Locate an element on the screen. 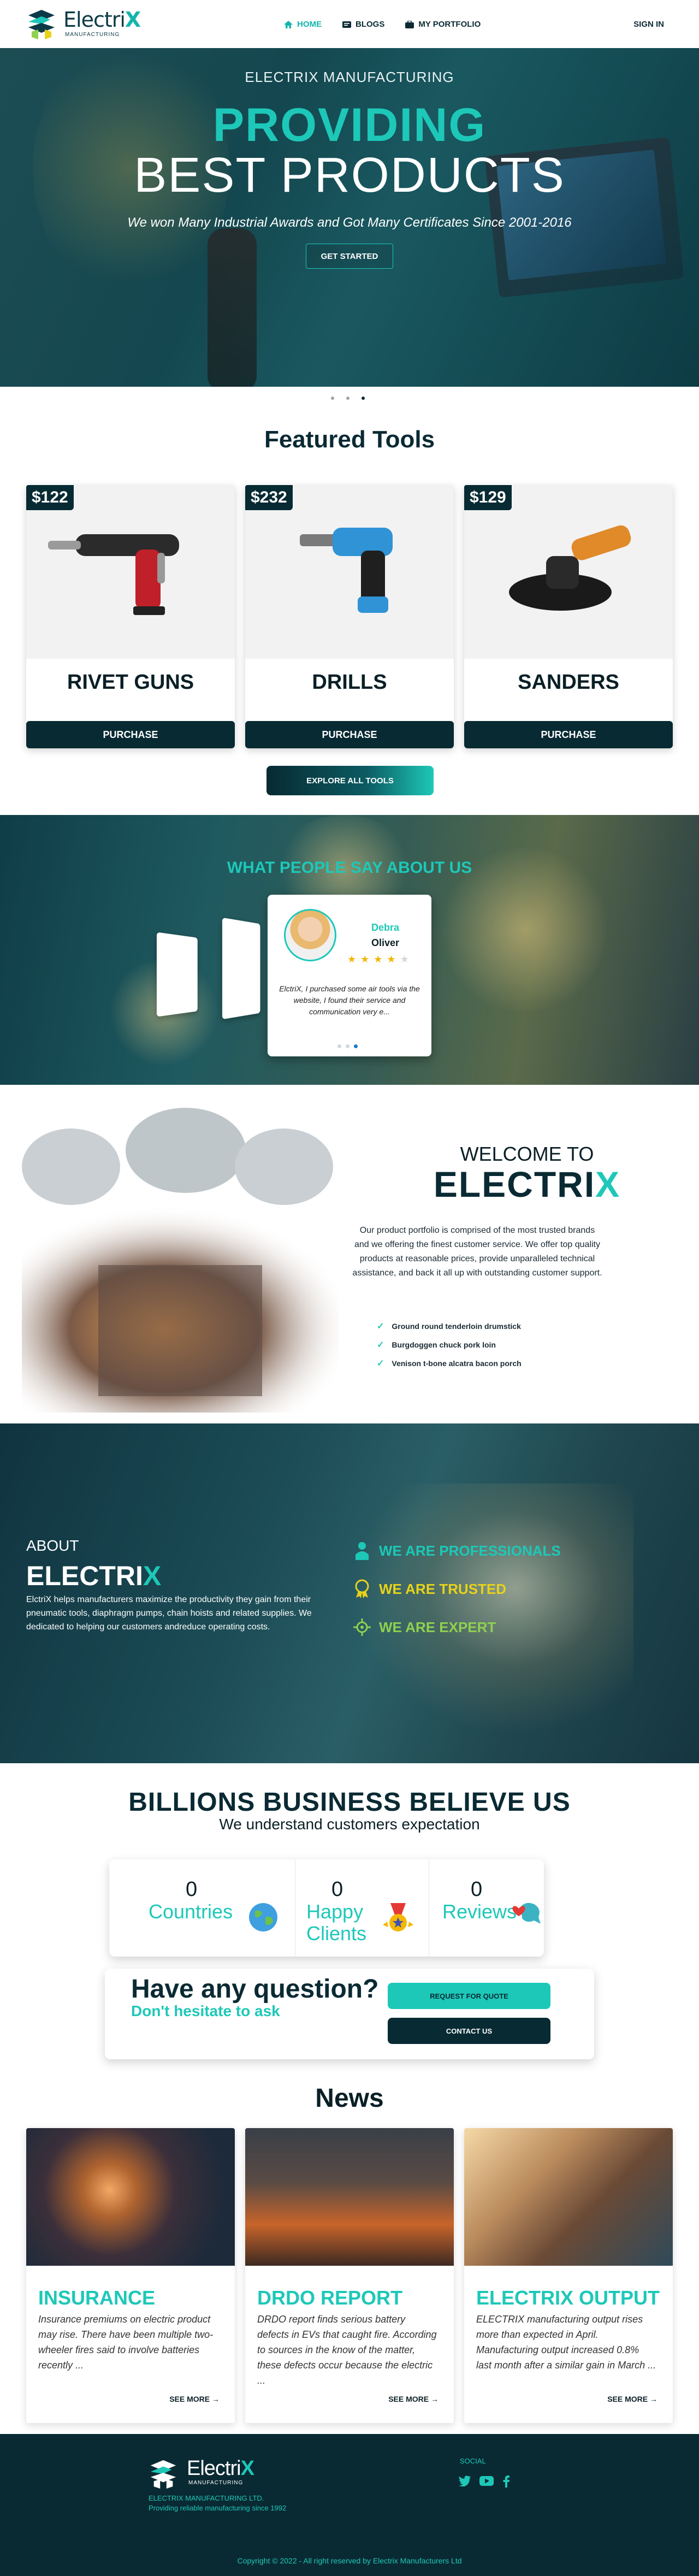 The width and height of the screenshot is (699, 2576). footer-logo-icon is located at coordinates (163, 2474).